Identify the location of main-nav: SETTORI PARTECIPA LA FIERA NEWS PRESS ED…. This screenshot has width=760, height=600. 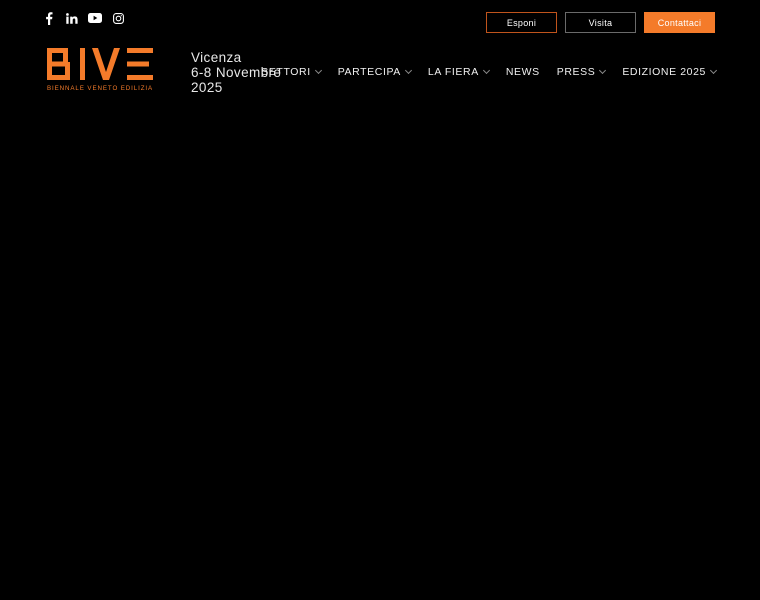
(489, 72).